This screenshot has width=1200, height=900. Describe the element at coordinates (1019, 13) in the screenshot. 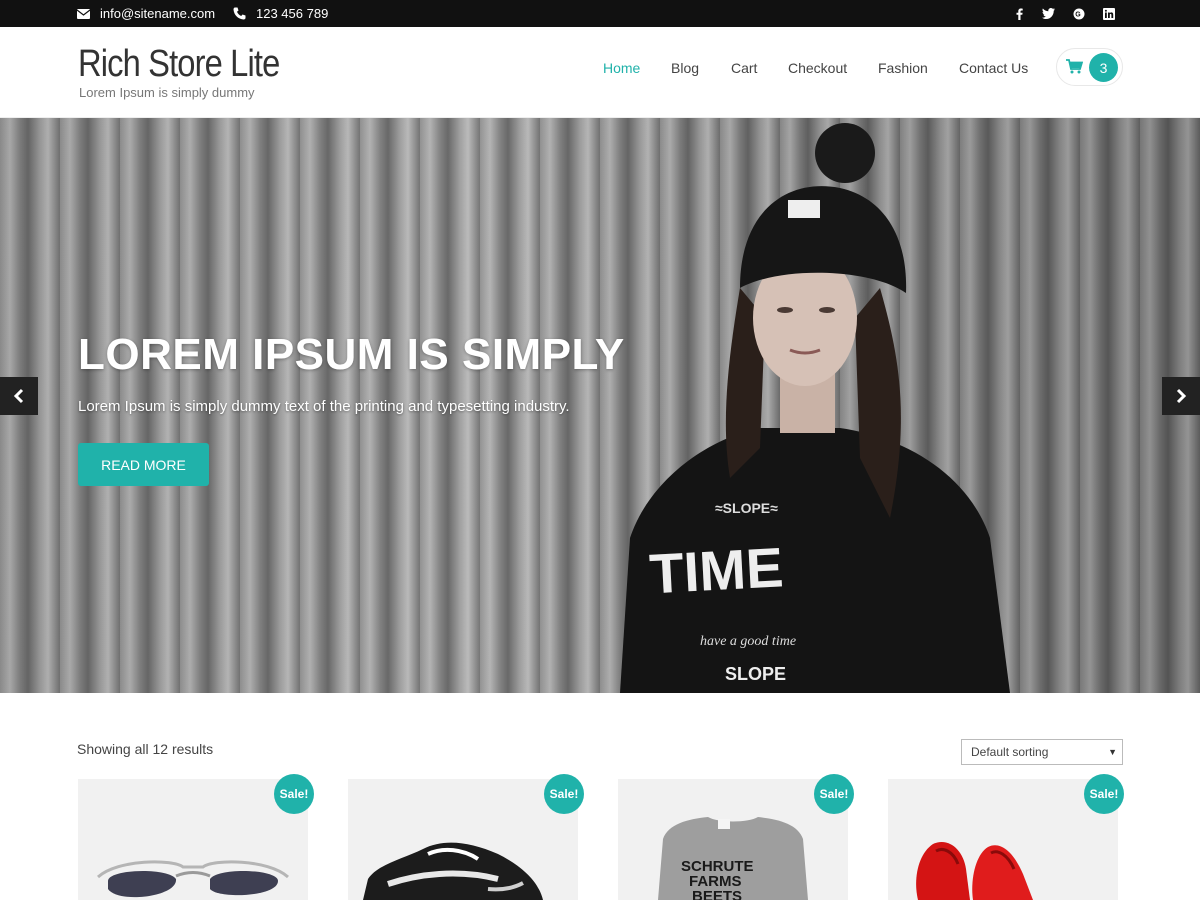

I see `facebook-icon` at that location.